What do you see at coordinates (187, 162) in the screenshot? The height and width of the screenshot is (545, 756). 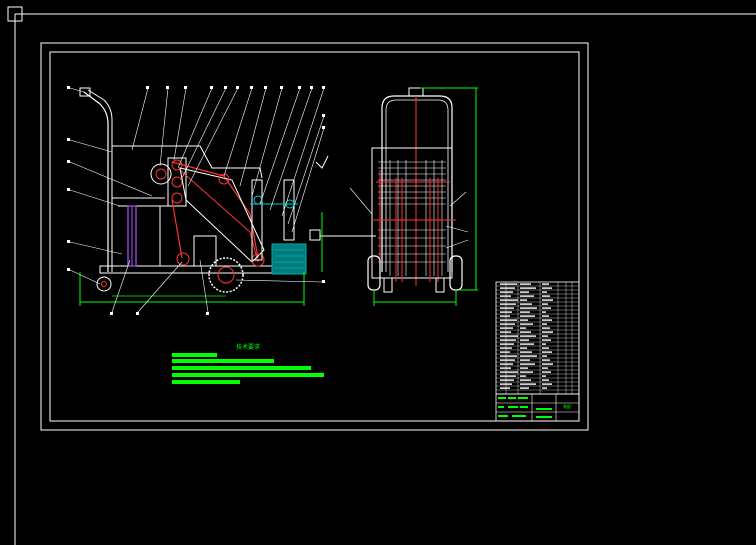 I see `upper-body` at bounding box center [187, 162].